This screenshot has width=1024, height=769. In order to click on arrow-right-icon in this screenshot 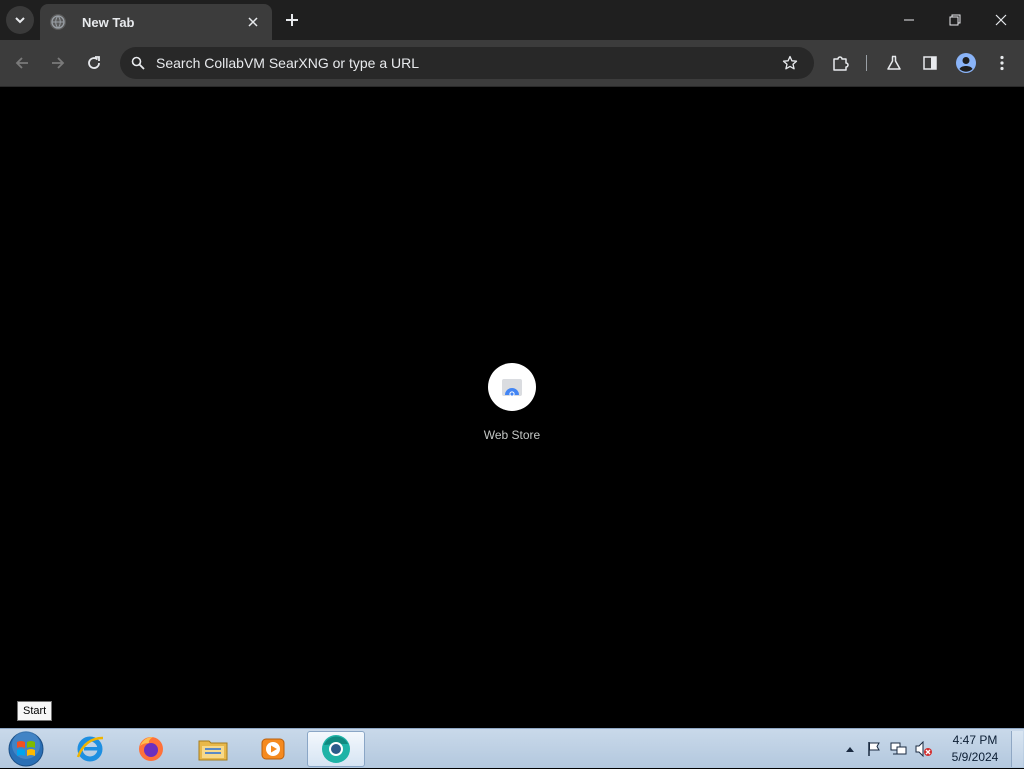, I will do `click(58, 63)`.